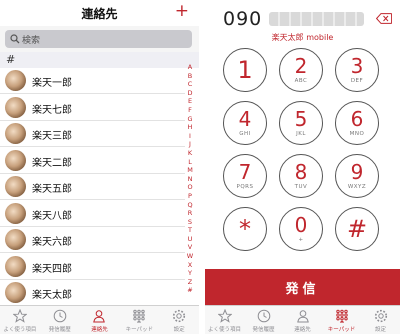  What do you see at coordinates (190, 213) in the screenshot?
I see `index-letter: R` at bounding box center [190, 213].